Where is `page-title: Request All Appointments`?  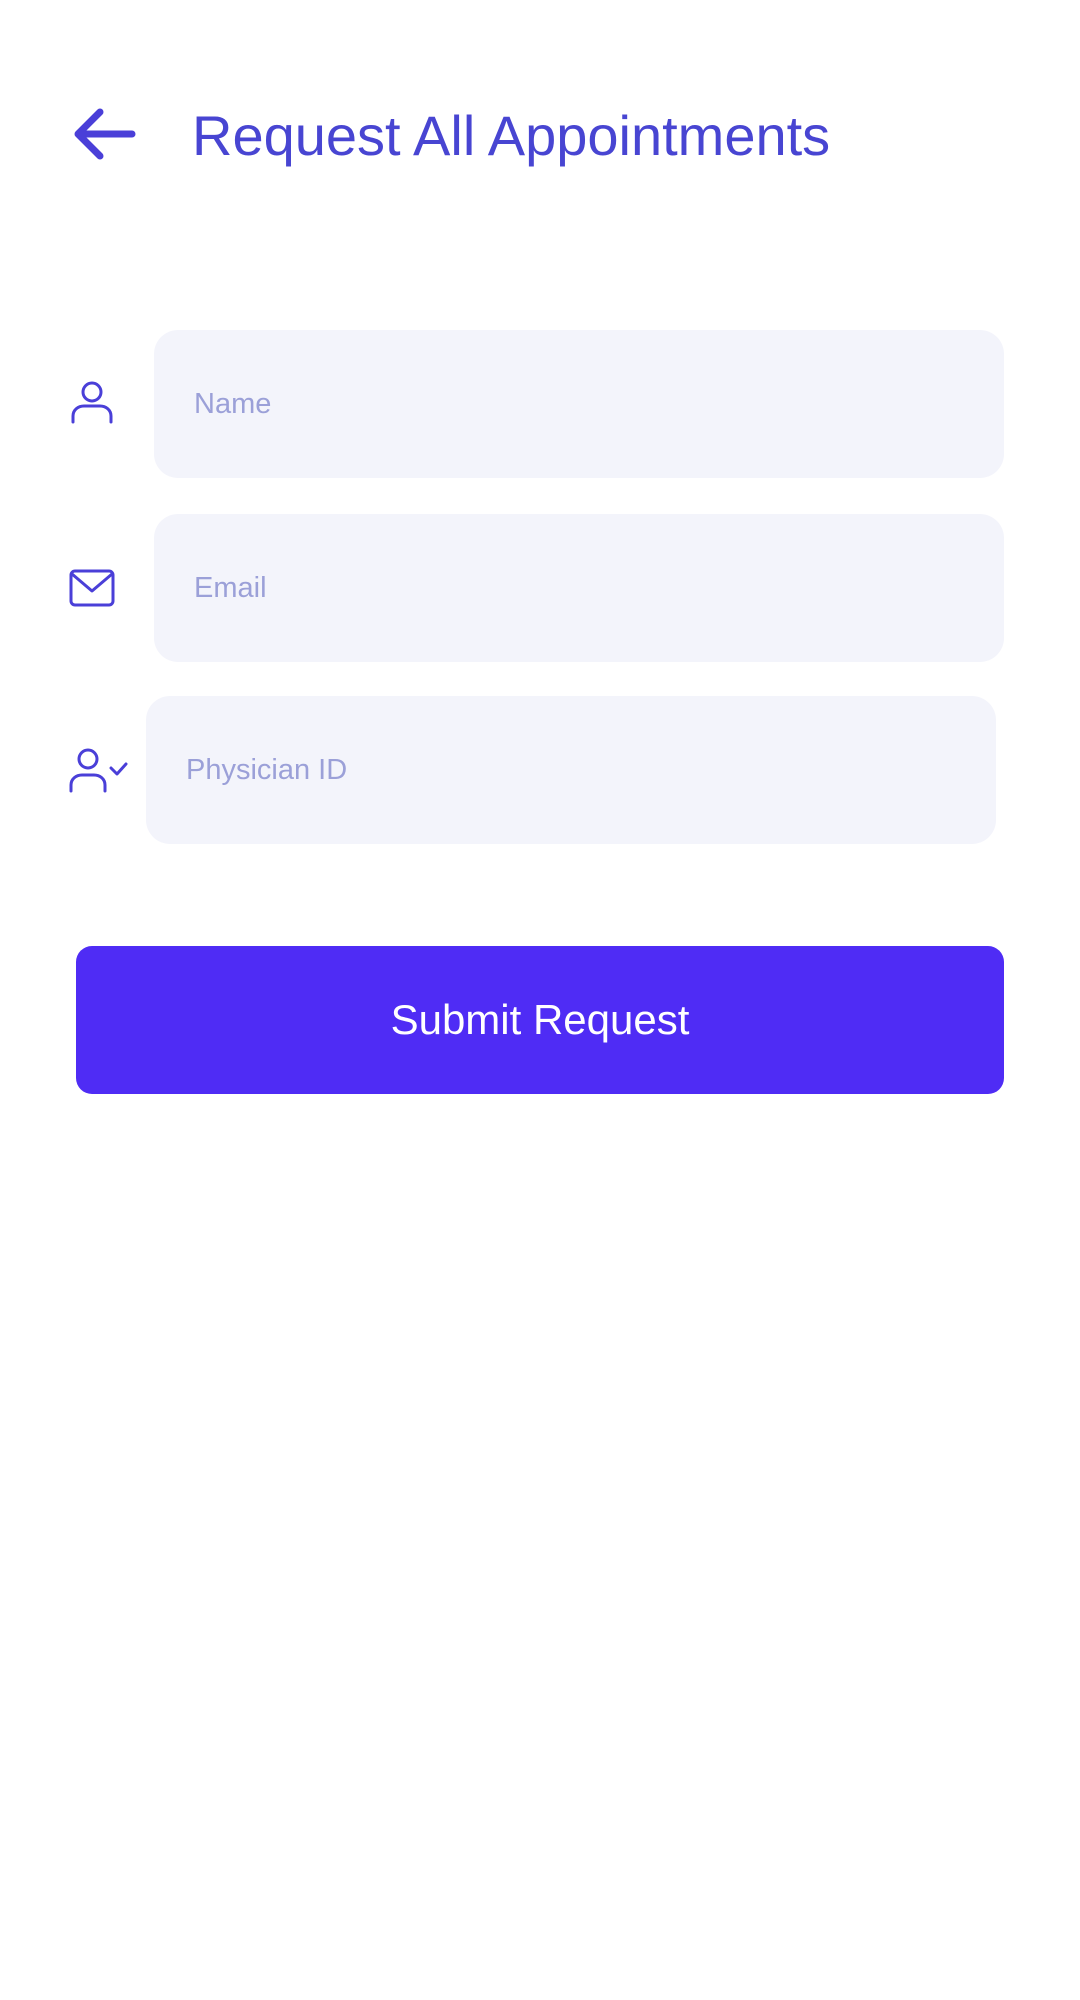
page-title: Request All Appointments is located at coordinates (511, 135).